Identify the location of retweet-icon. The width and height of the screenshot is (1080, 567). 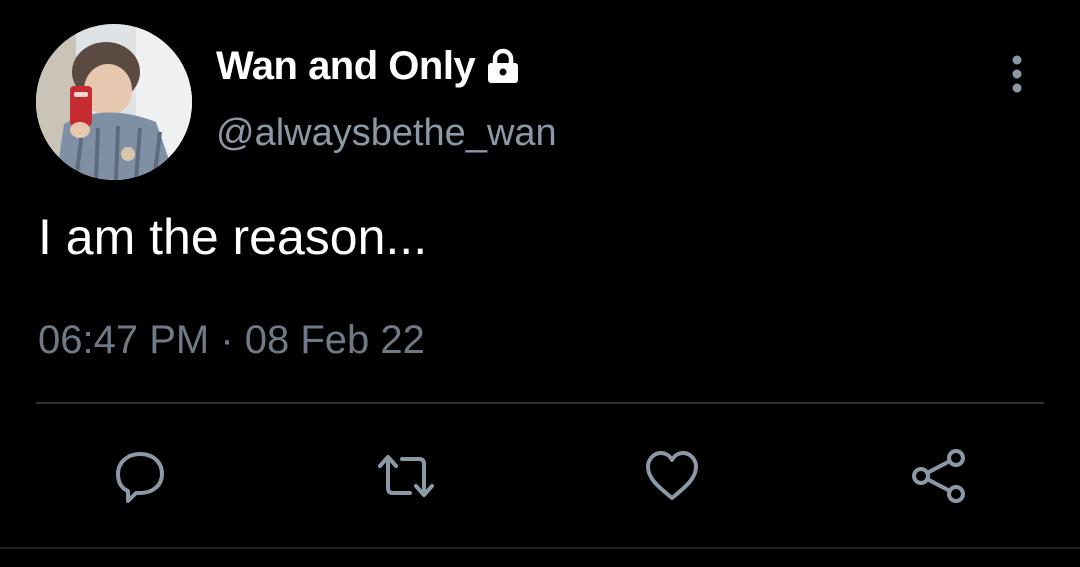
(406, 476).